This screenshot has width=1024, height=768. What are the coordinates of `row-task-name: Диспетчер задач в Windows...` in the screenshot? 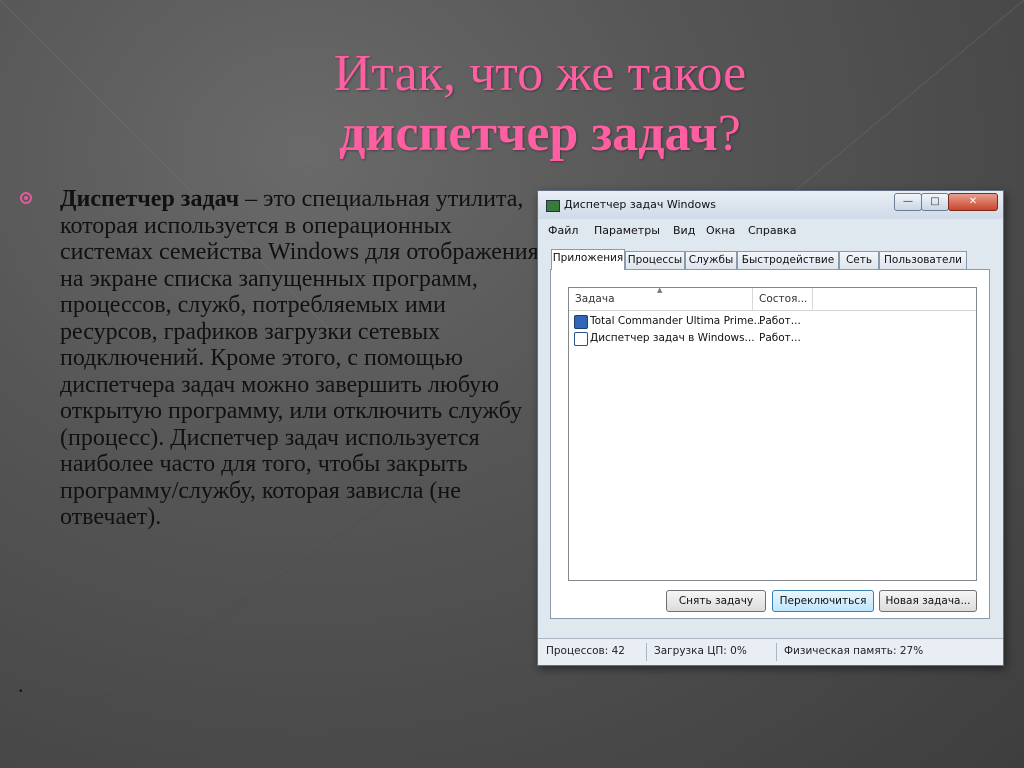 It's located at (672, 338).